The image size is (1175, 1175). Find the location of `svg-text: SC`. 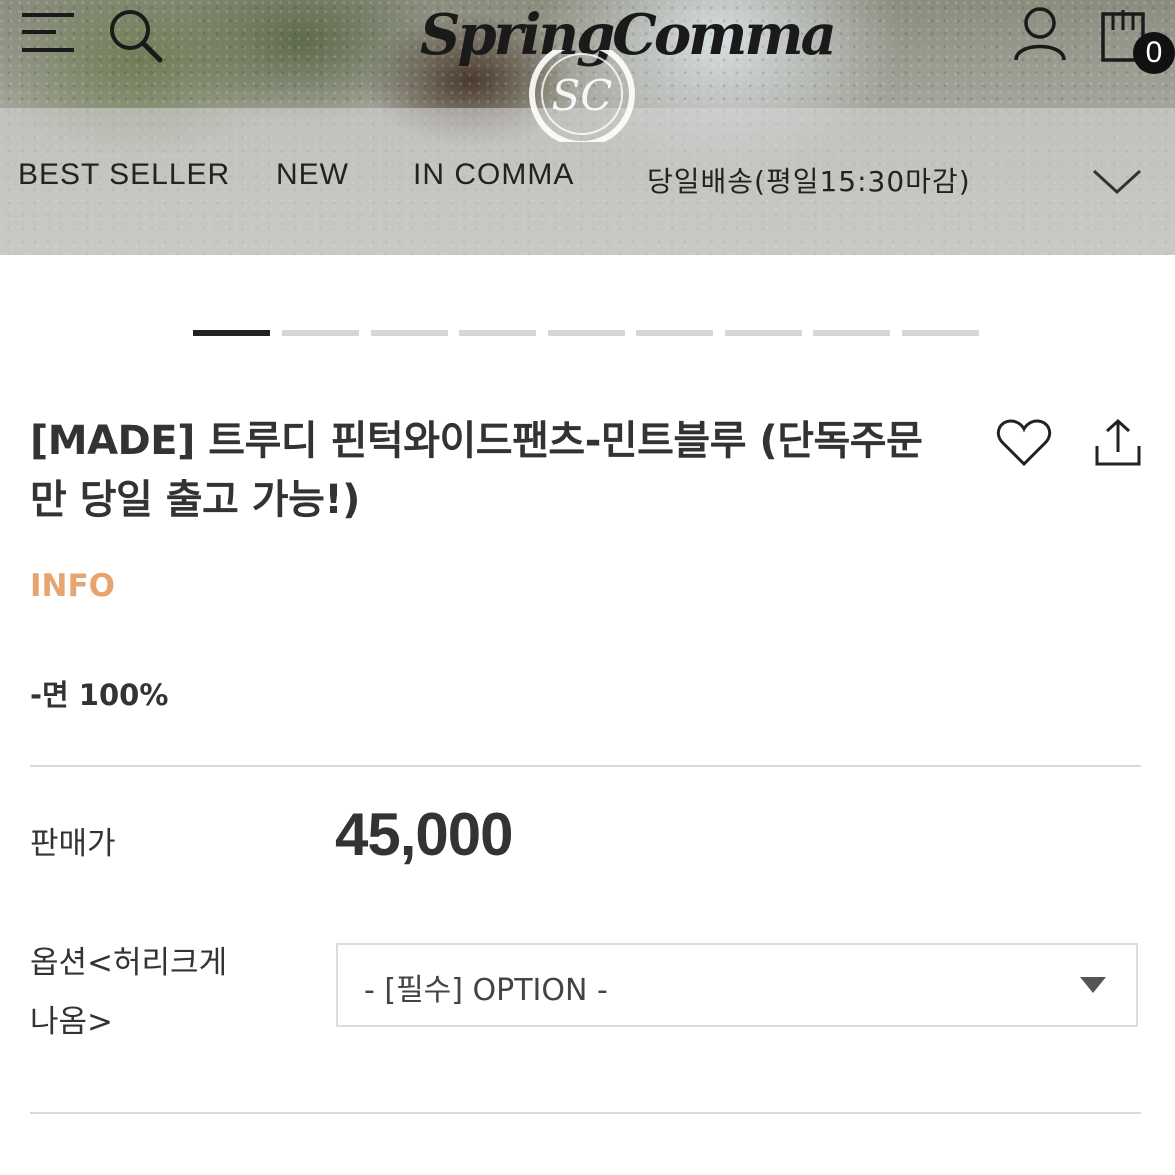

svg-text: SC is located at coordinates (582, 95).